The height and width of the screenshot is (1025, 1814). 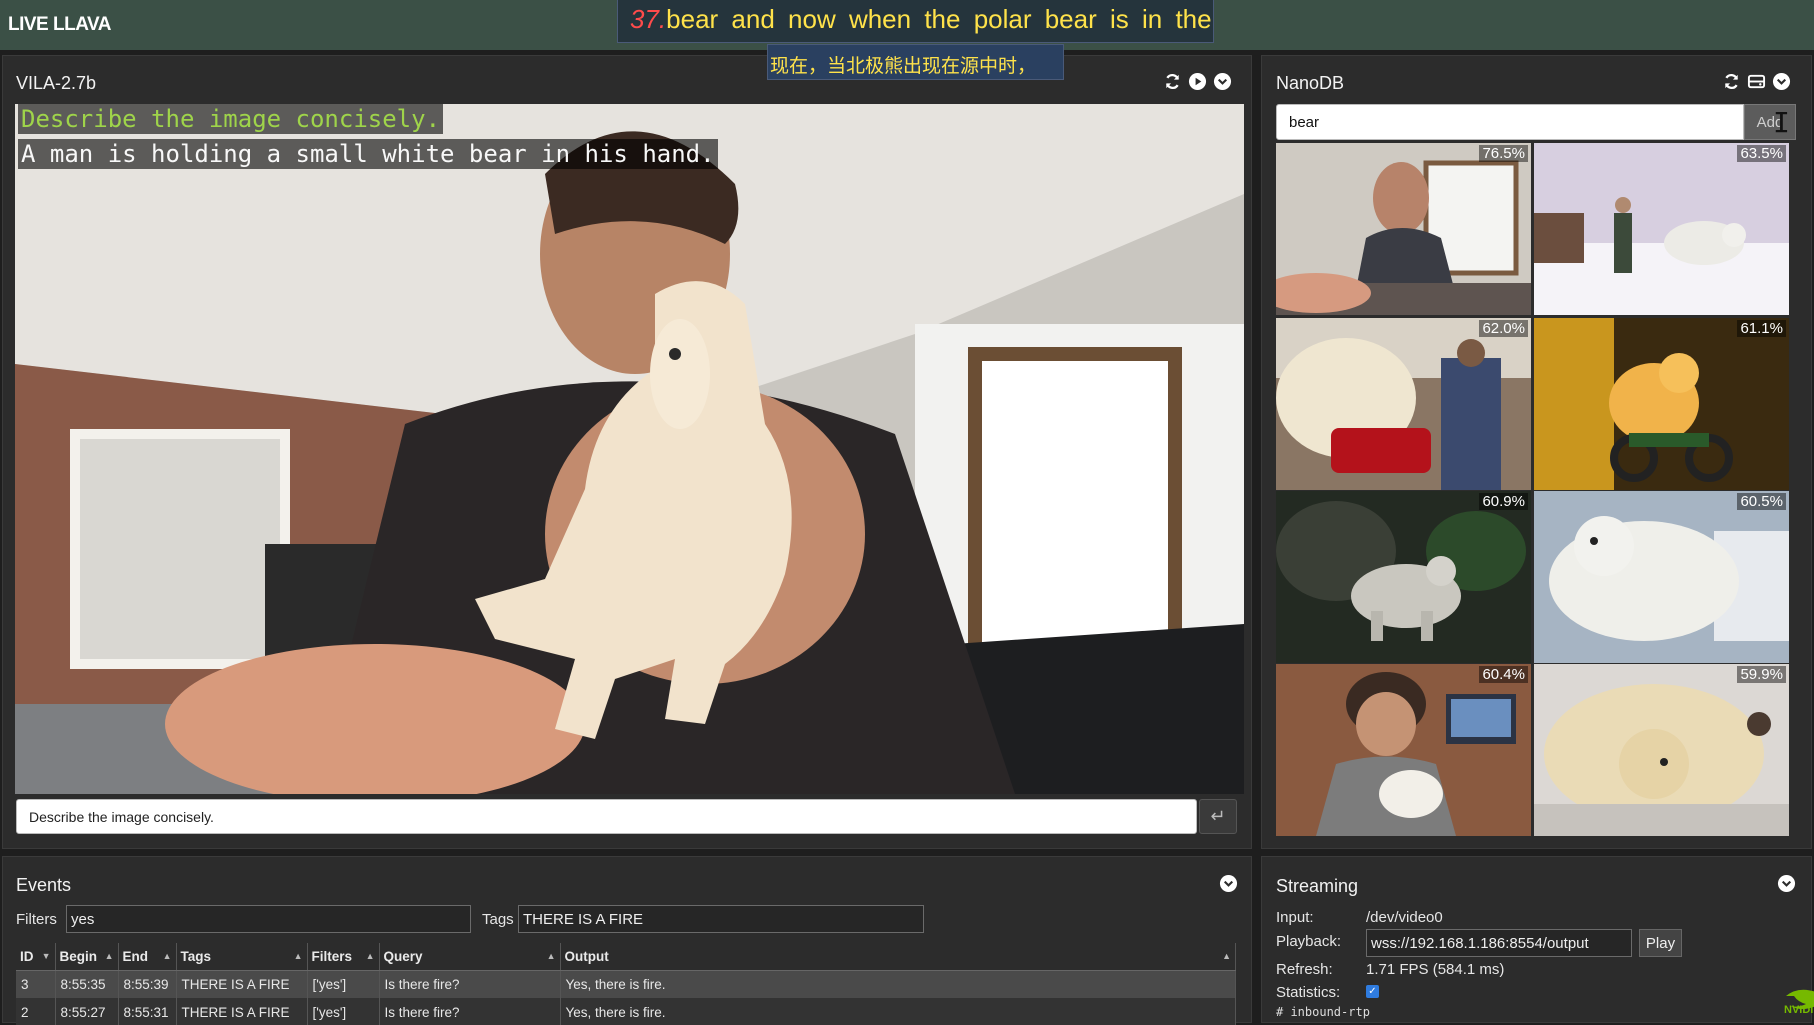 What do you see at coordinates (1310, 83) in the screenshot?
I see `nanodb-panel-title: NanoDB` at bounding box center [1310, 83].